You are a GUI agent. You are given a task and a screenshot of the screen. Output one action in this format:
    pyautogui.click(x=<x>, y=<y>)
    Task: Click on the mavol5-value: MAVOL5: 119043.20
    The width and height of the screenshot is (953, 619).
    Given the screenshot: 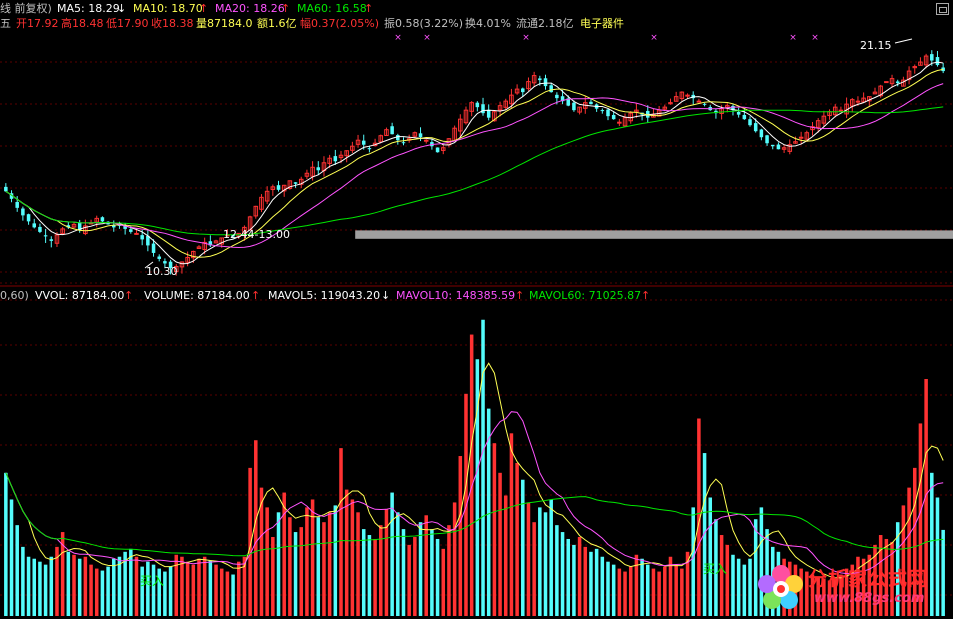 What is the action you would take?
    pyautogui.click(x=324, y=295)
    